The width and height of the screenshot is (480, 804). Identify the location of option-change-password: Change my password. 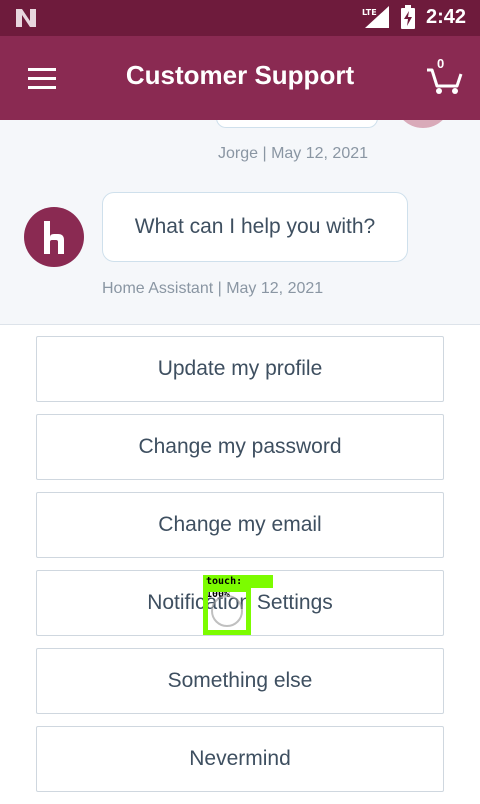
(240, 447).